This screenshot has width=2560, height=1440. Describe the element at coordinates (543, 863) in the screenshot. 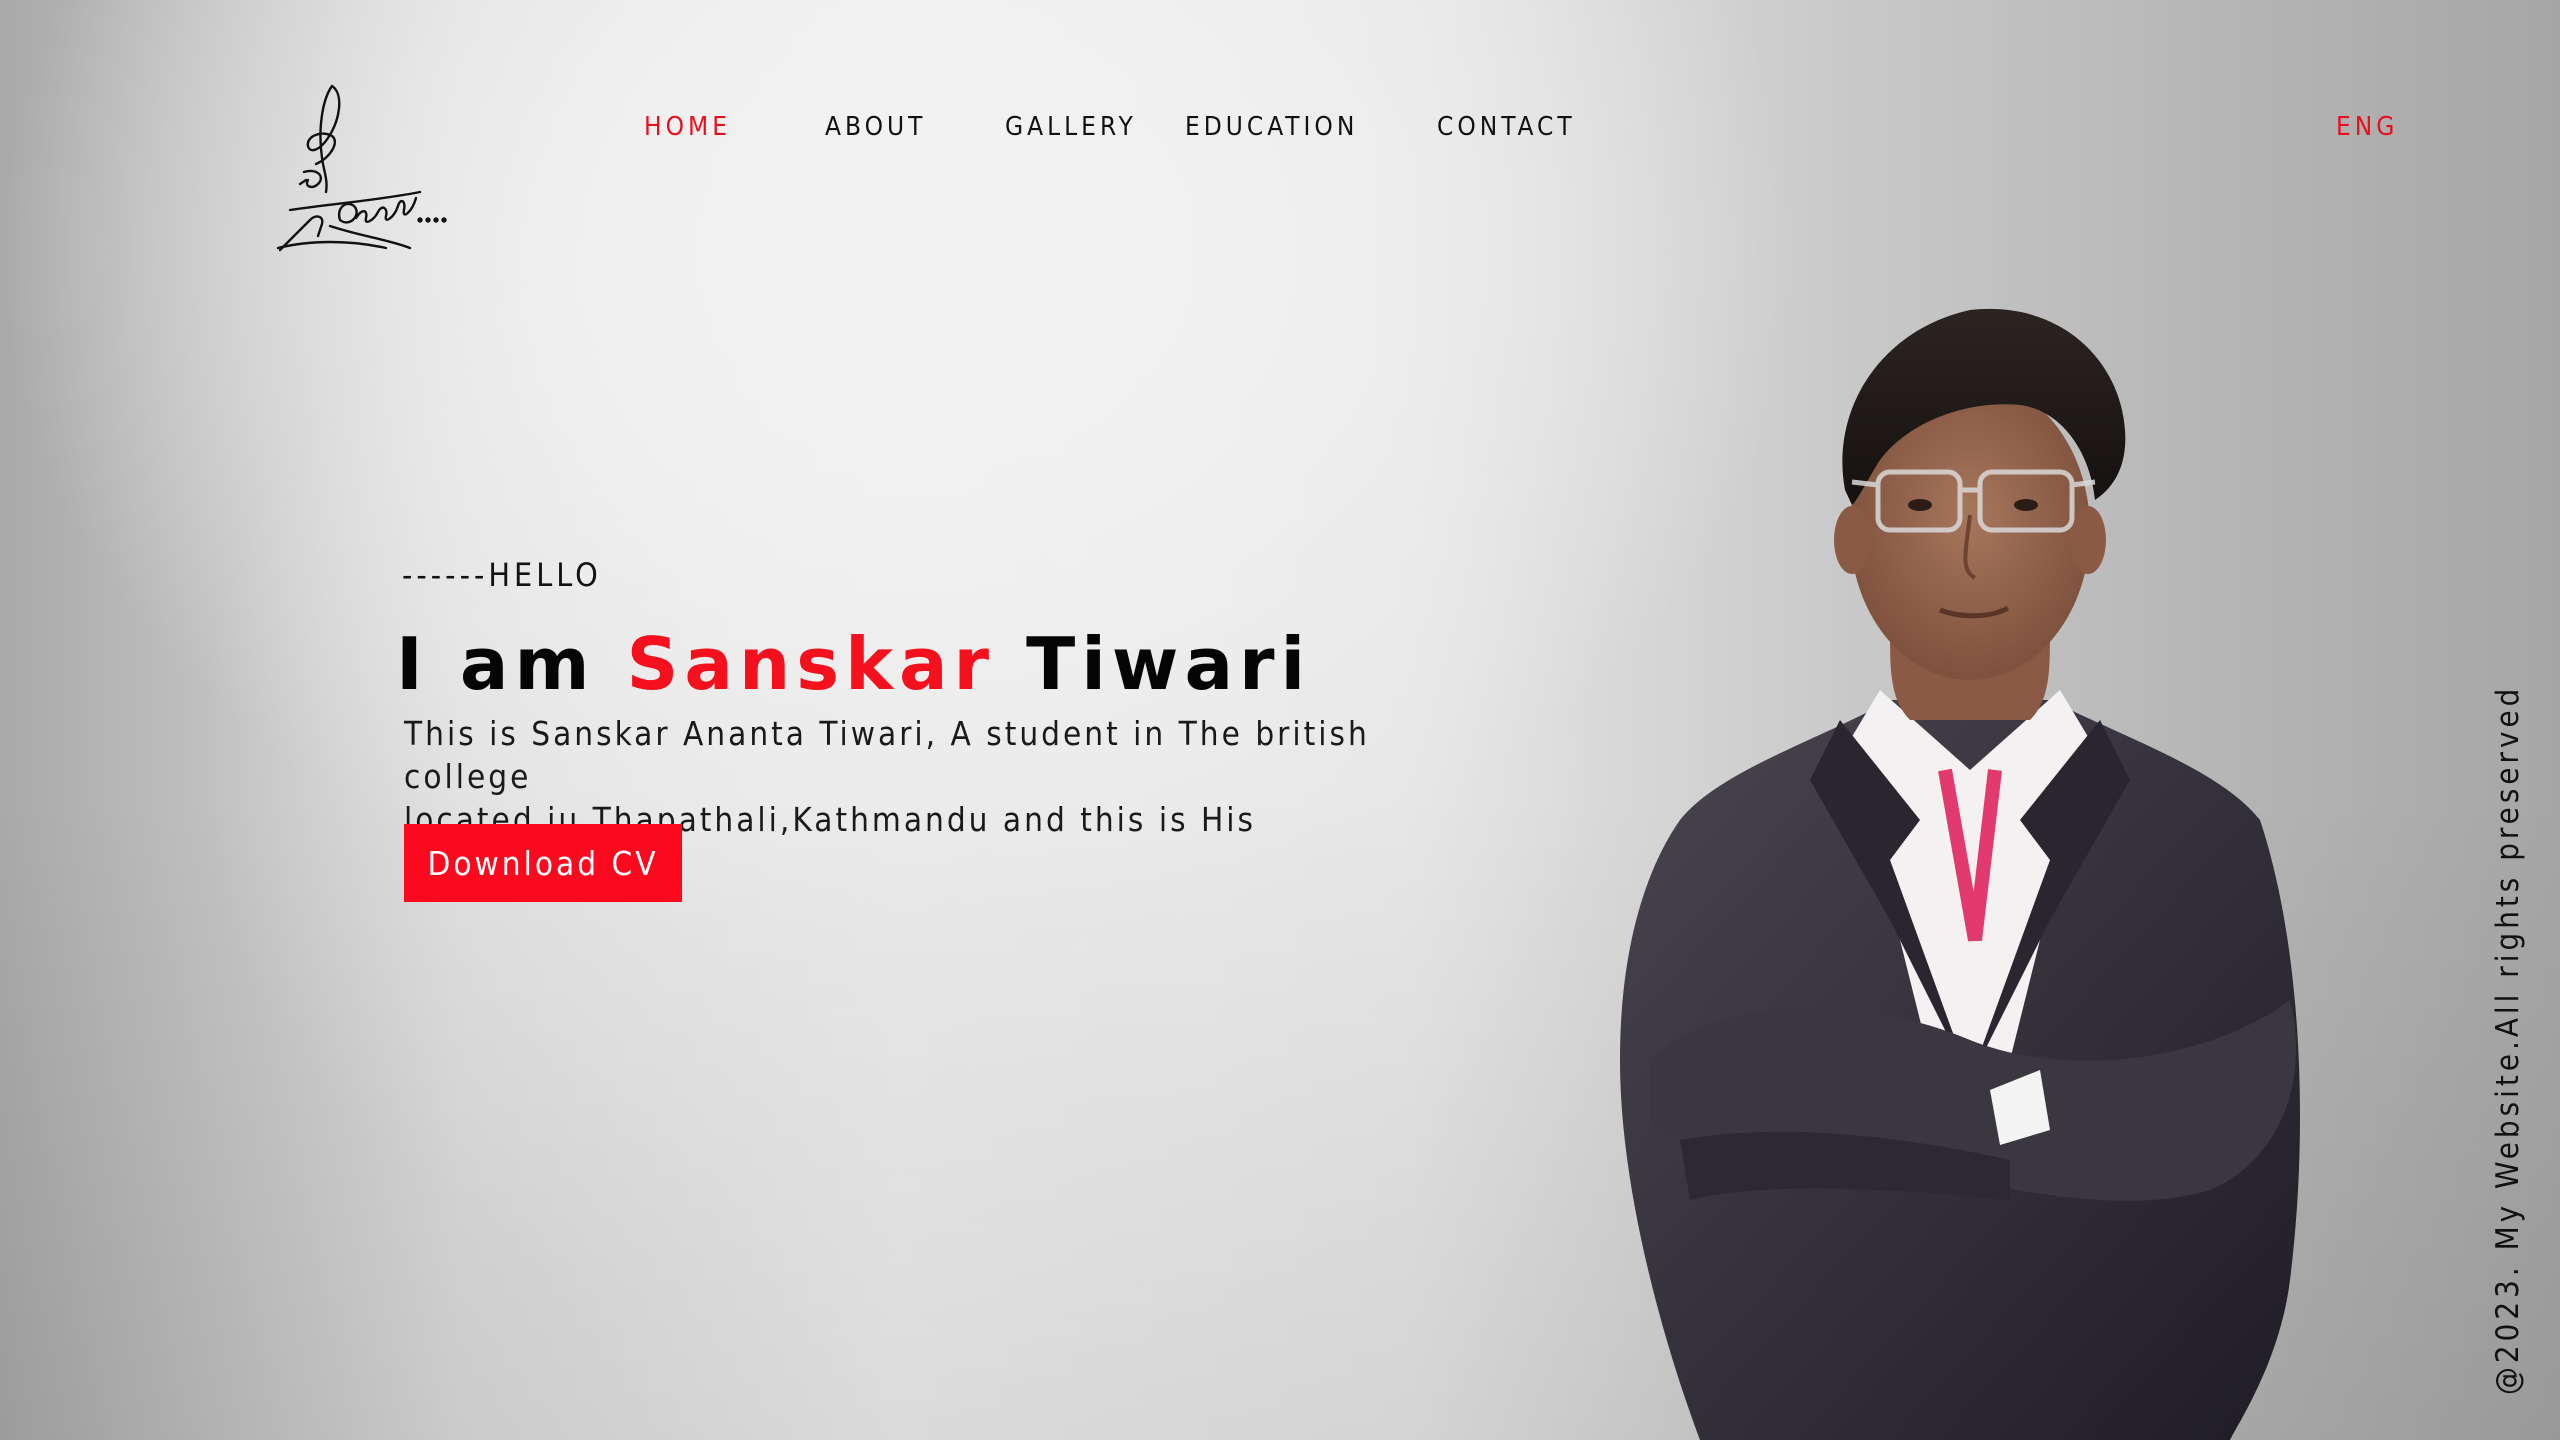

I see `download-cv-button: Download CV` at that location.